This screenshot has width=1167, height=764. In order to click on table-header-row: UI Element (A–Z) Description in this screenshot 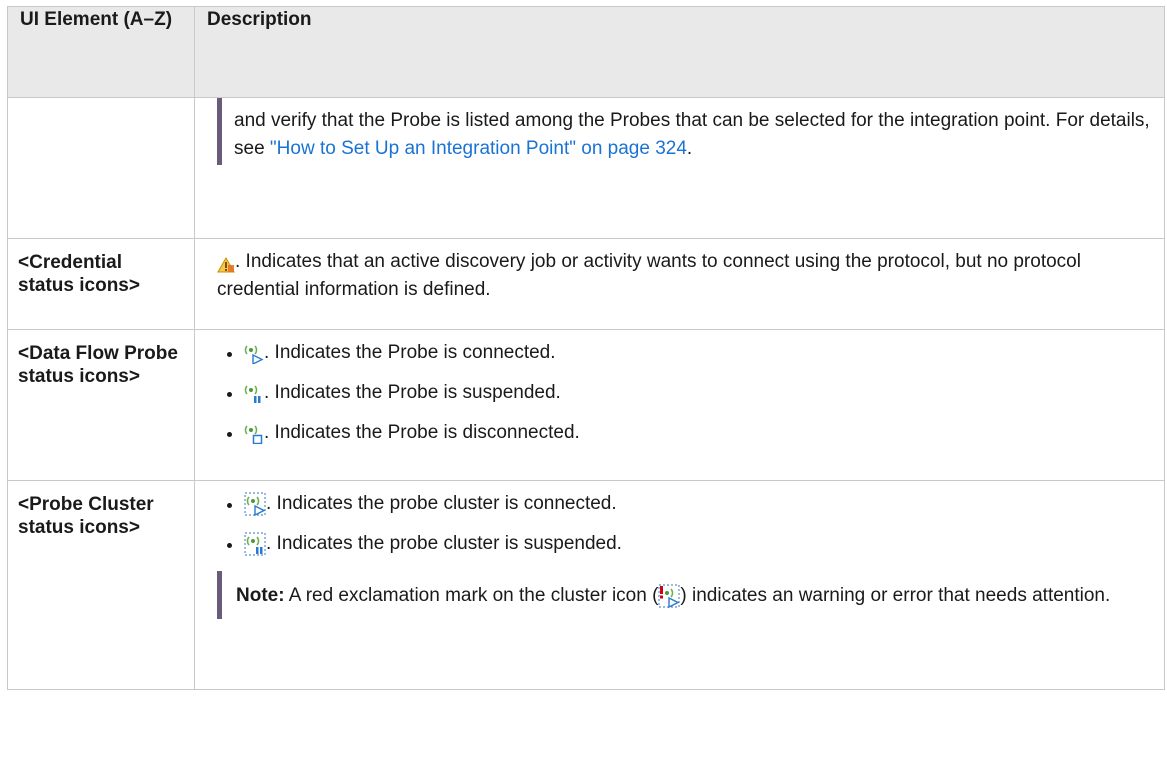, I will do `click(586, 52)`.